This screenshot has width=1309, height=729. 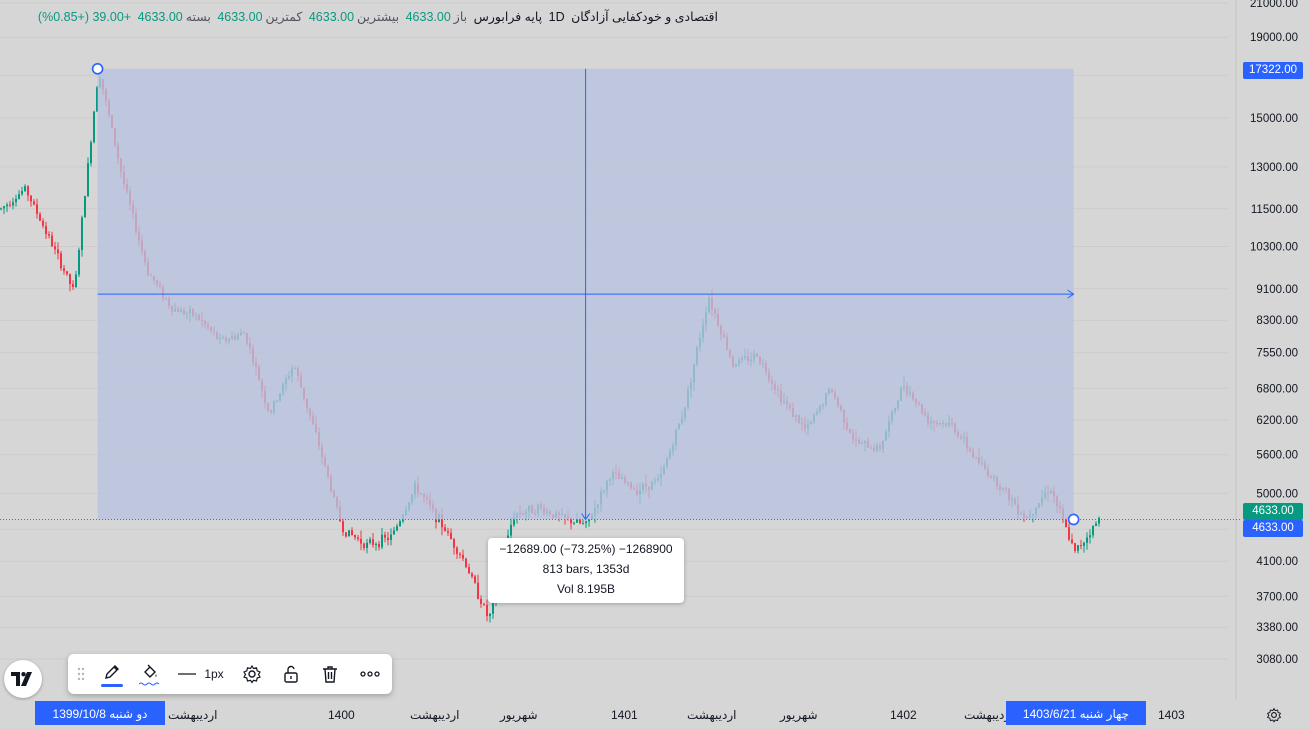 What do you see at coordinates (160, 17) in the screenshot?
I see `close-value: 4633.00` at bounding box center [160, 17].